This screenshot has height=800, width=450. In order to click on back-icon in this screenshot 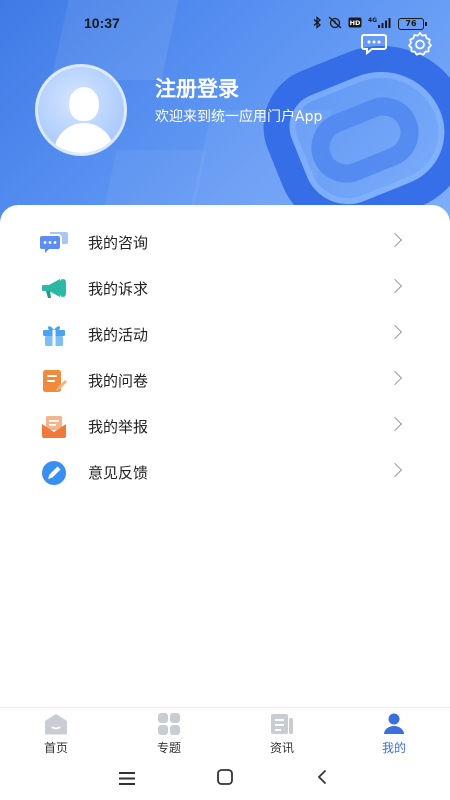, I will do `click(322, 779)`.